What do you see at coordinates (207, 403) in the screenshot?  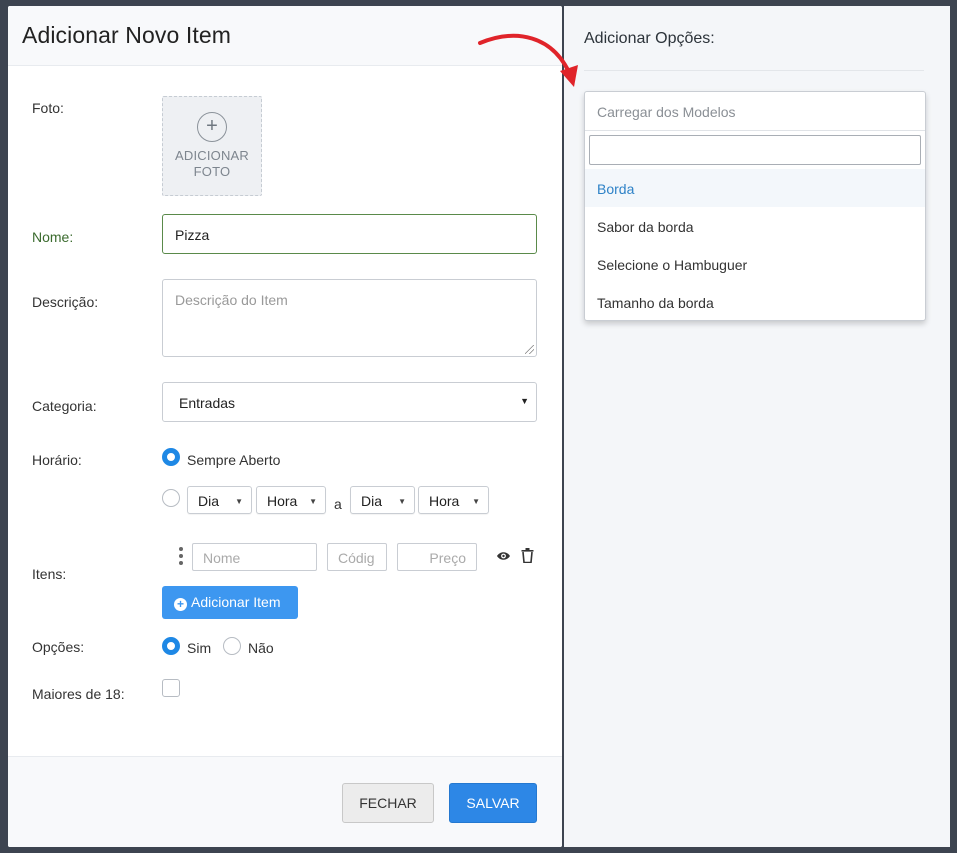 I see `category-select-value: Entradas` at bounding box center [207, 403].